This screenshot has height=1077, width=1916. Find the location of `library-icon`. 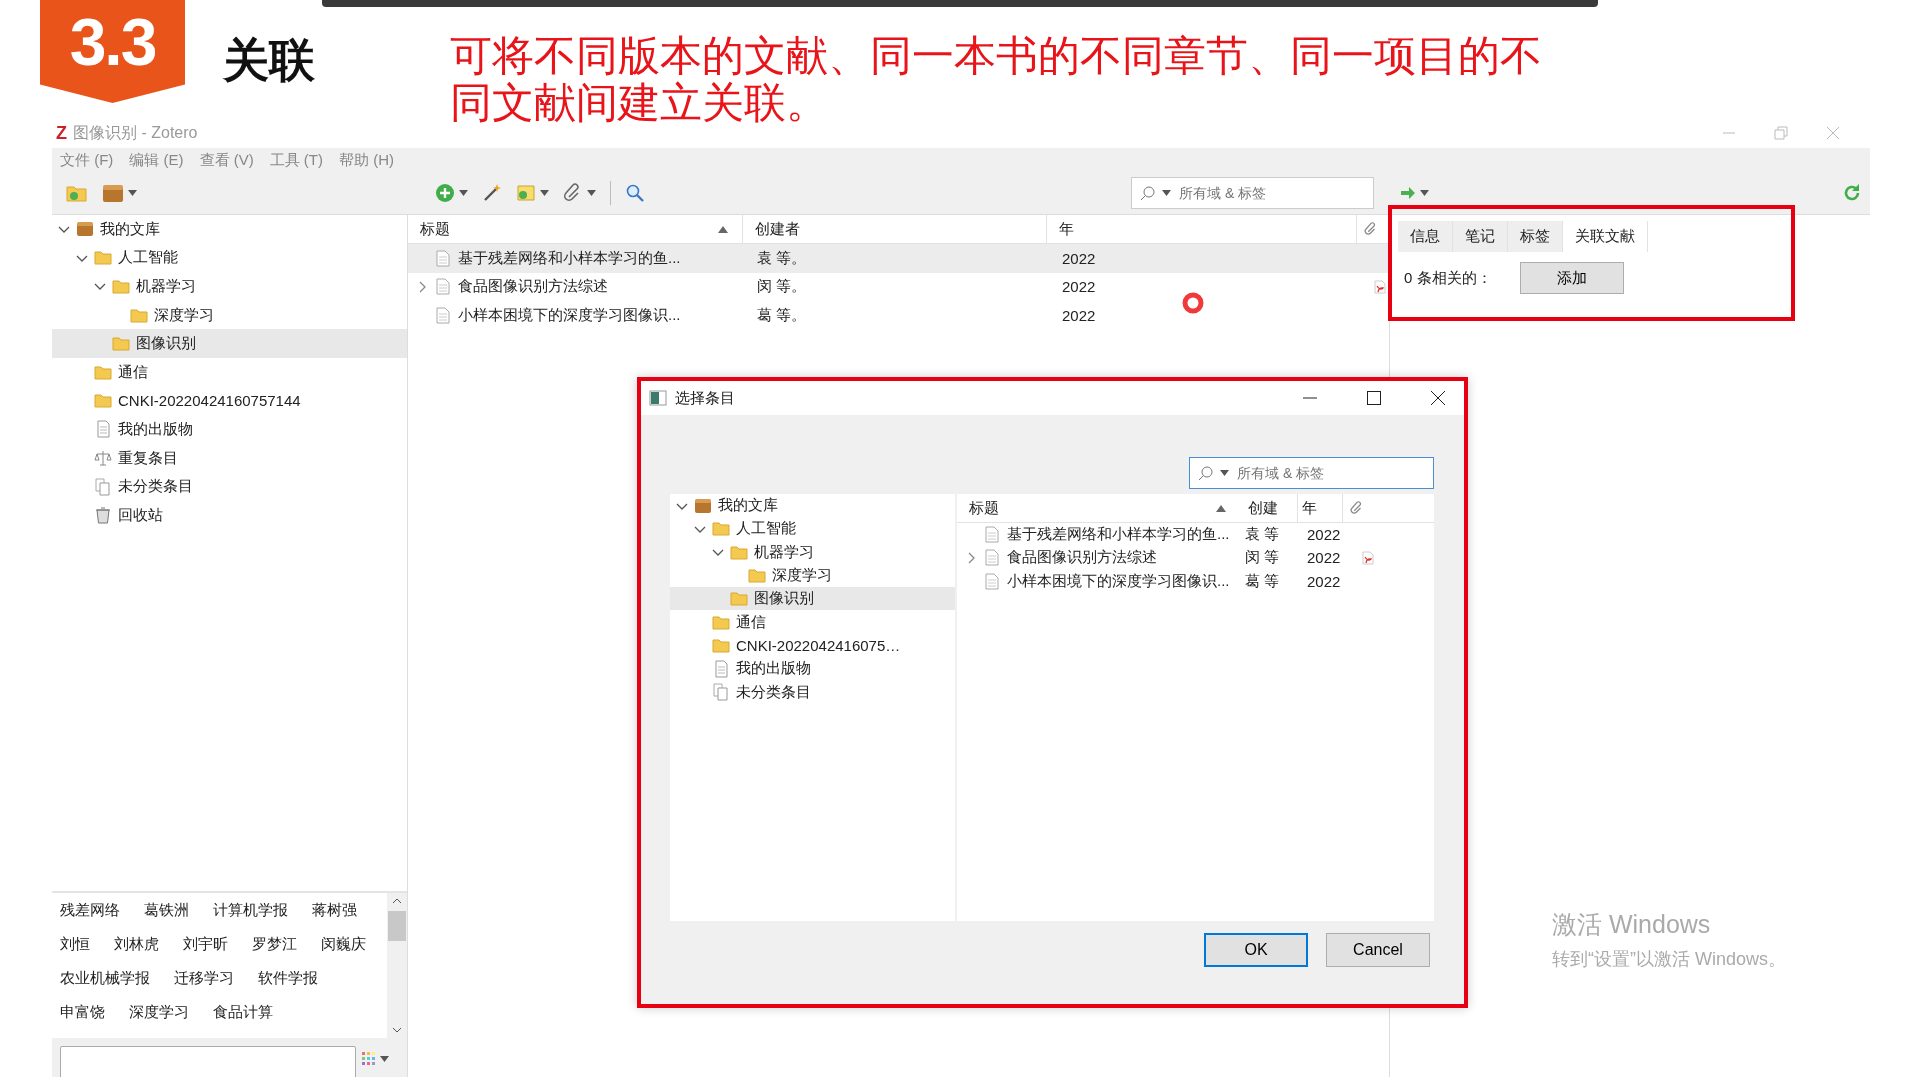

library-icon is located at coordinates (113, 193).